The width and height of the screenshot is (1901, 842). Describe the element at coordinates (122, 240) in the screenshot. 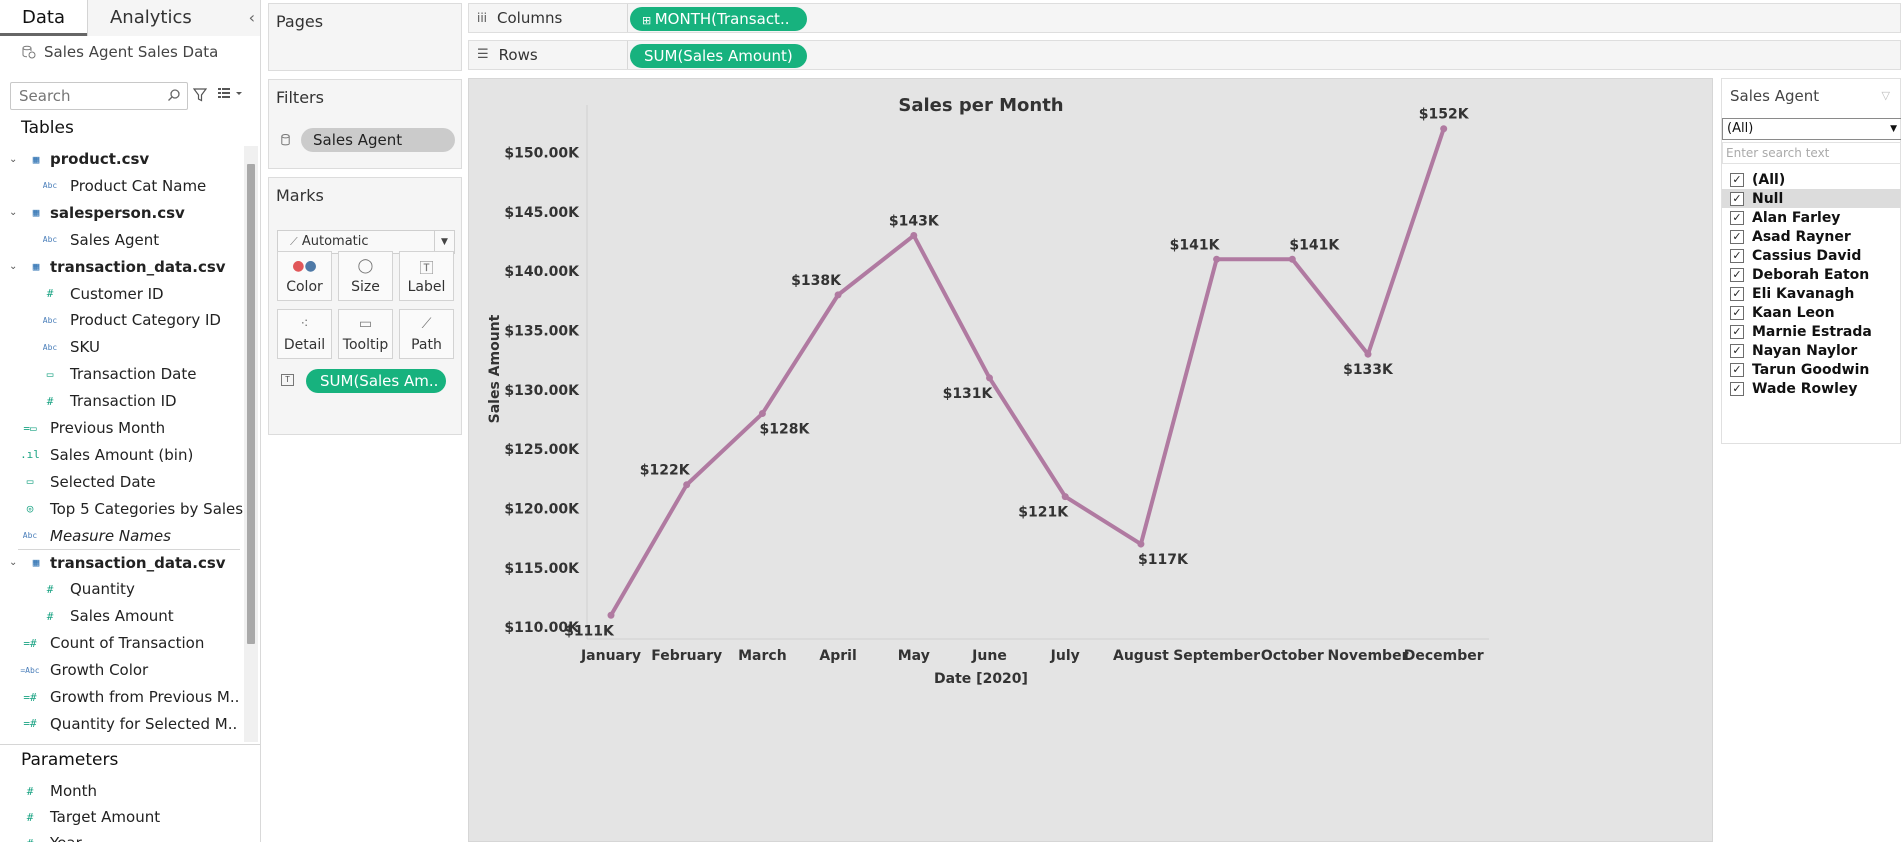

I see `field-item: Abc Sales Agent` at that location.